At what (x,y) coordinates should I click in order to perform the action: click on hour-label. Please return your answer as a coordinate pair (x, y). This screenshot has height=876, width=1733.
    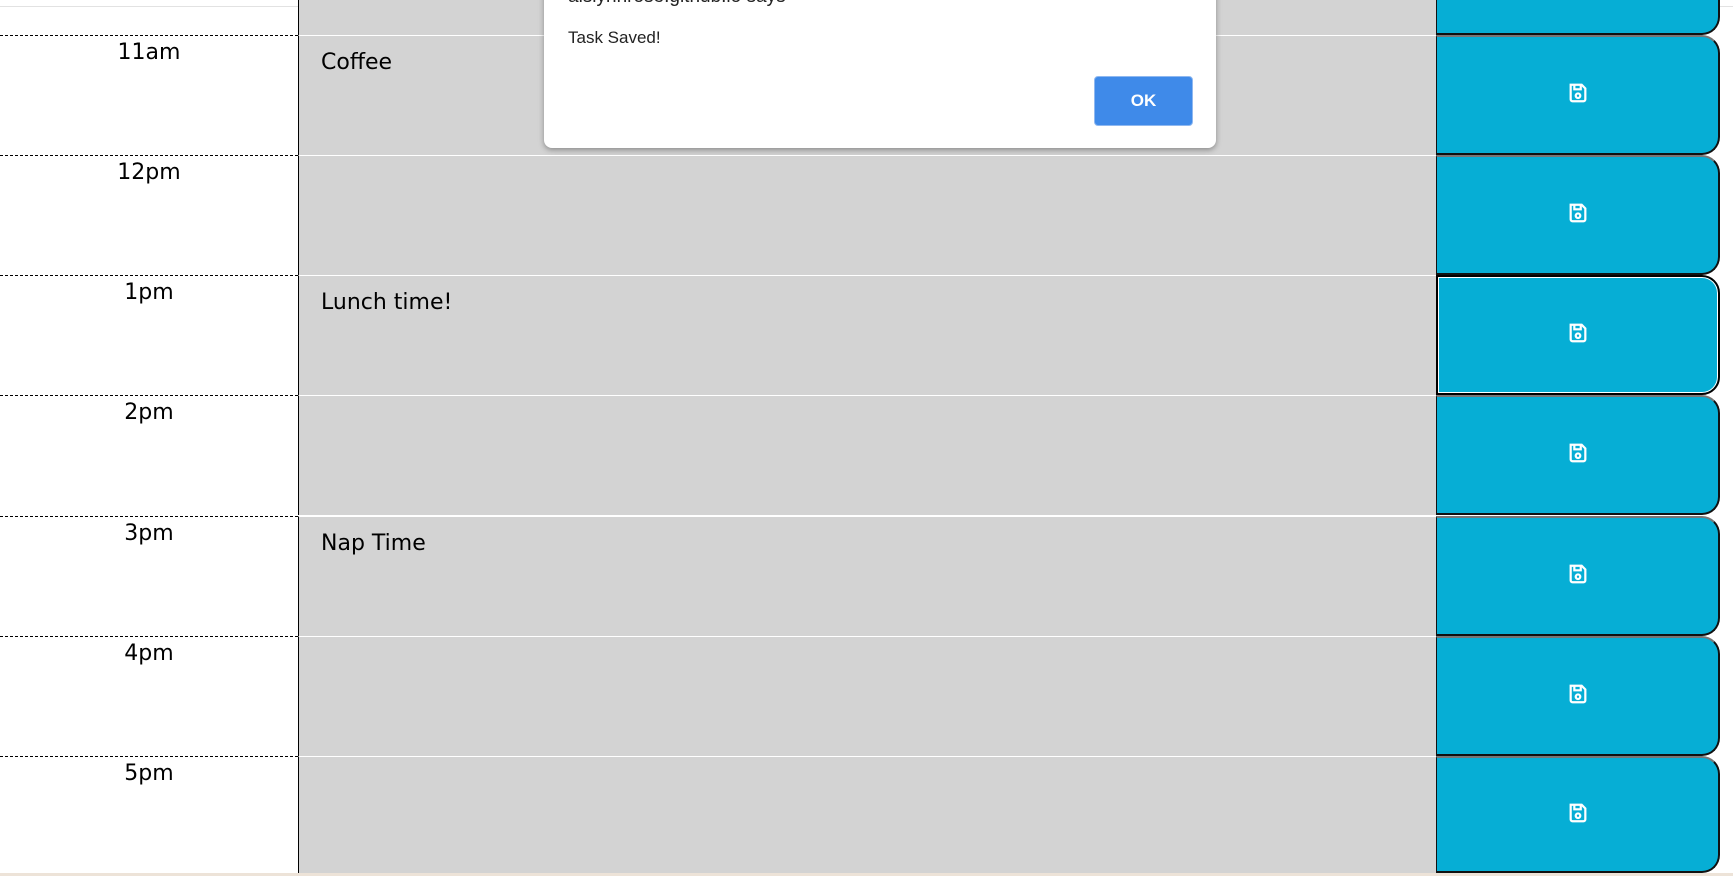
    Looking at the image, I should click on (149, 17).